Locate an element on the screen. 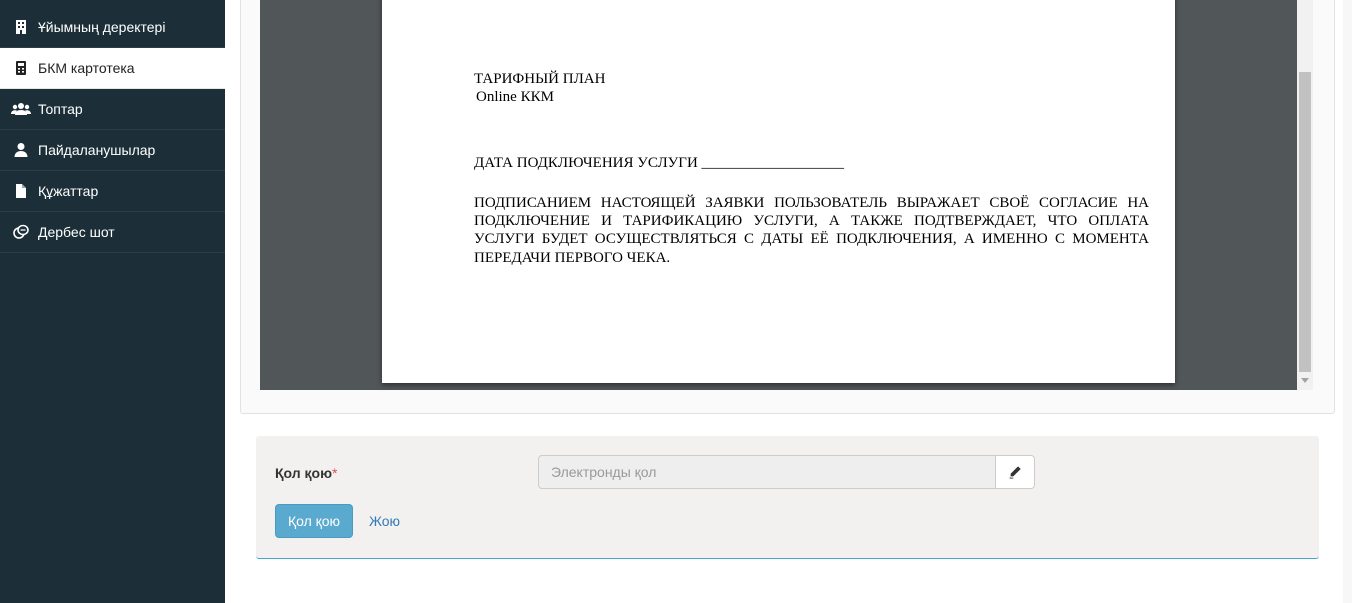 Image resolution: width=1352 pixels, height=603 pixels. sidebar-item-documents: Құжаттар is located at coordinates (112, 191).